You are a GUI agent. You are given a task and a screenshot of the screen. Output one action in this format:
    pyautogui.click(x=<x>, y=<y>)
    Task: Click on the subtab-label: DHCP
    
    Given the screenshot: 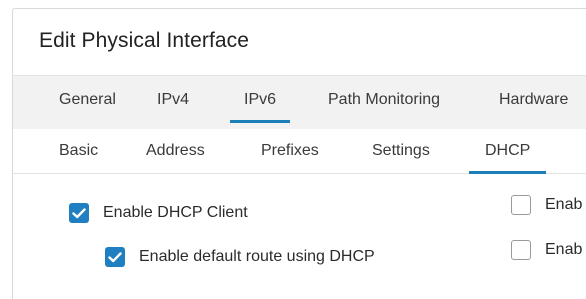 What is the action you would take?
    pyautogui.click(x=508, y=150)
    